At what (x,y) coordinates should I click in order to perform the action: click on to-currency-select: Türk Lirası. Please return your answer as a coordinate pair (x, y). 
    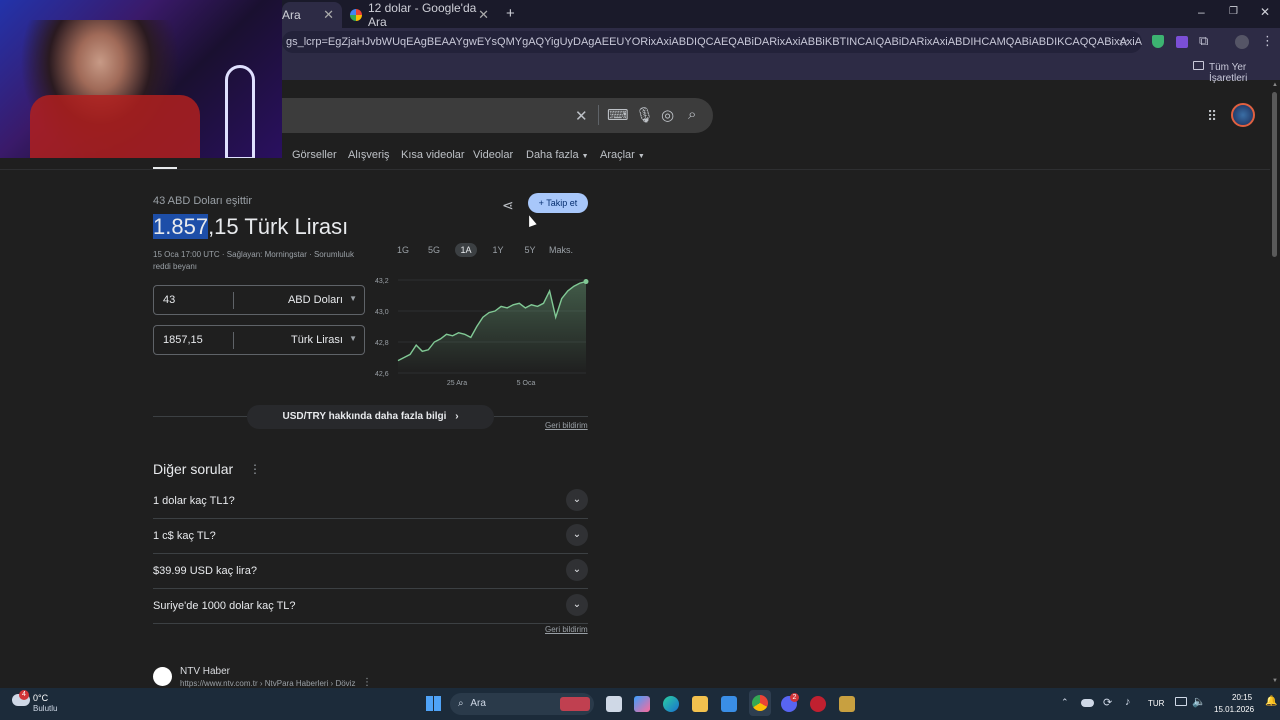
    Looking at the image, I should click on (317, 340).